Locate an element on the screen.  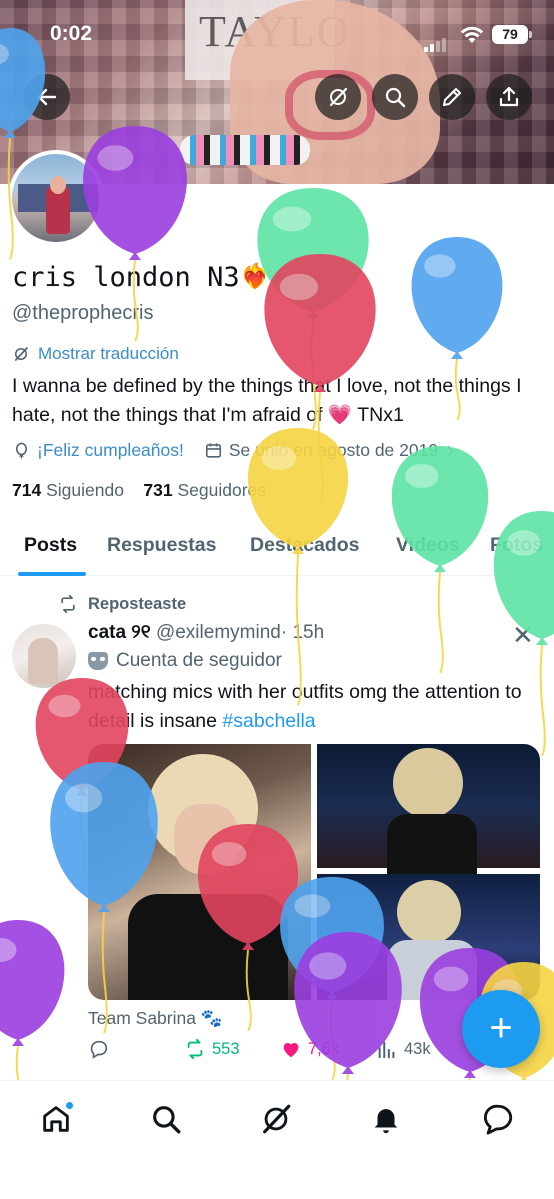
views-button: 43k is located at coordinates (403, 1049).